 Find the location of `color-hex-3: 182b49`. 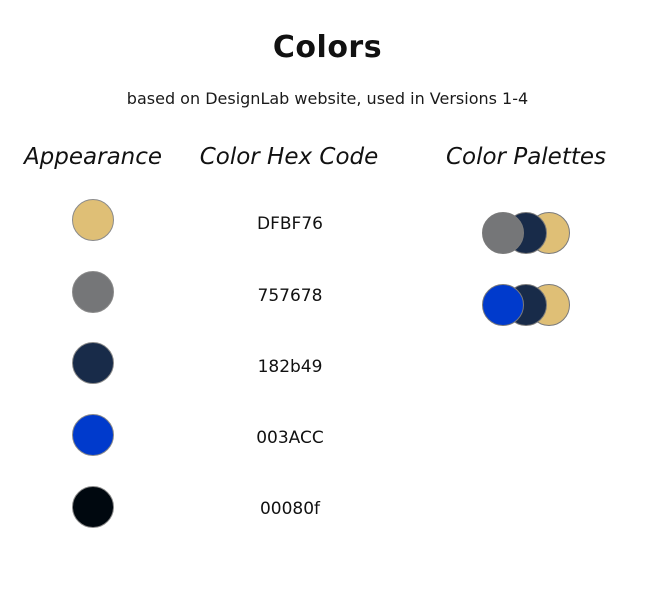

color-hex-3: 182b49 is located at coordinates (290, 367).